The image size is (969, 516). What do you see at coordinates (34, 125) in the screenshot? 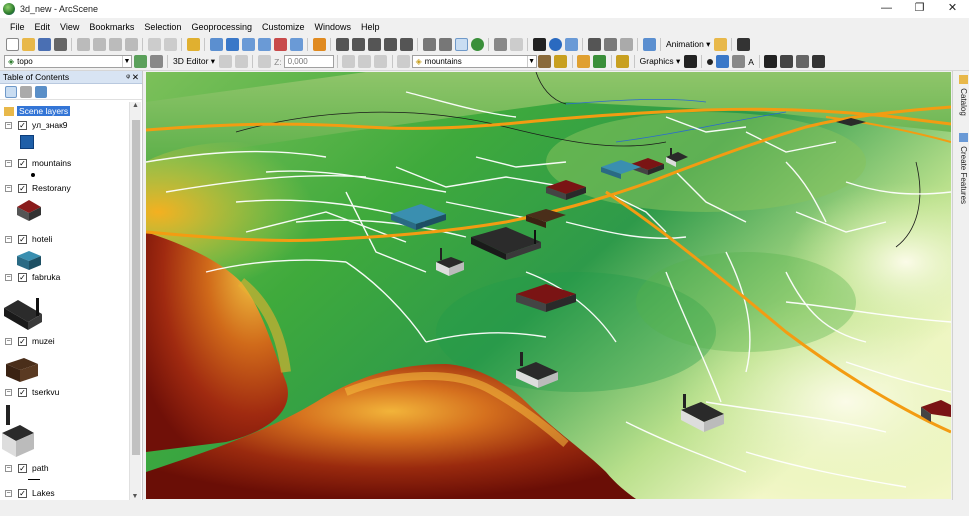
I see `layer-item: − ✓ ул_знак9` at bounding box center [34, 125].